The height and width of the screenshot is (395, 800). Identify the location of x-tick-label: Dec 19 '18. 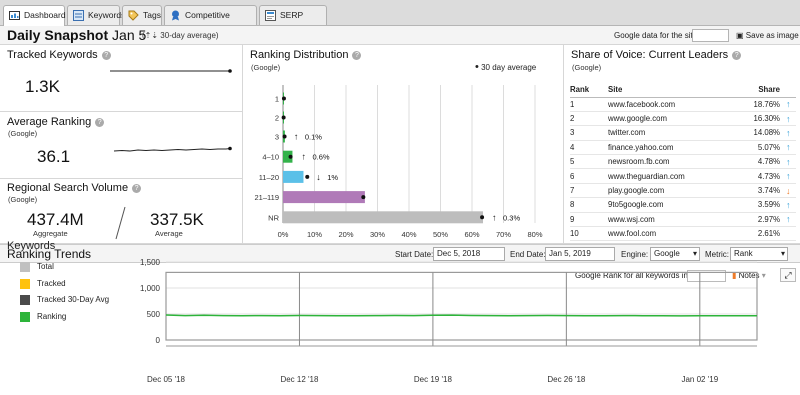
(433, 379).